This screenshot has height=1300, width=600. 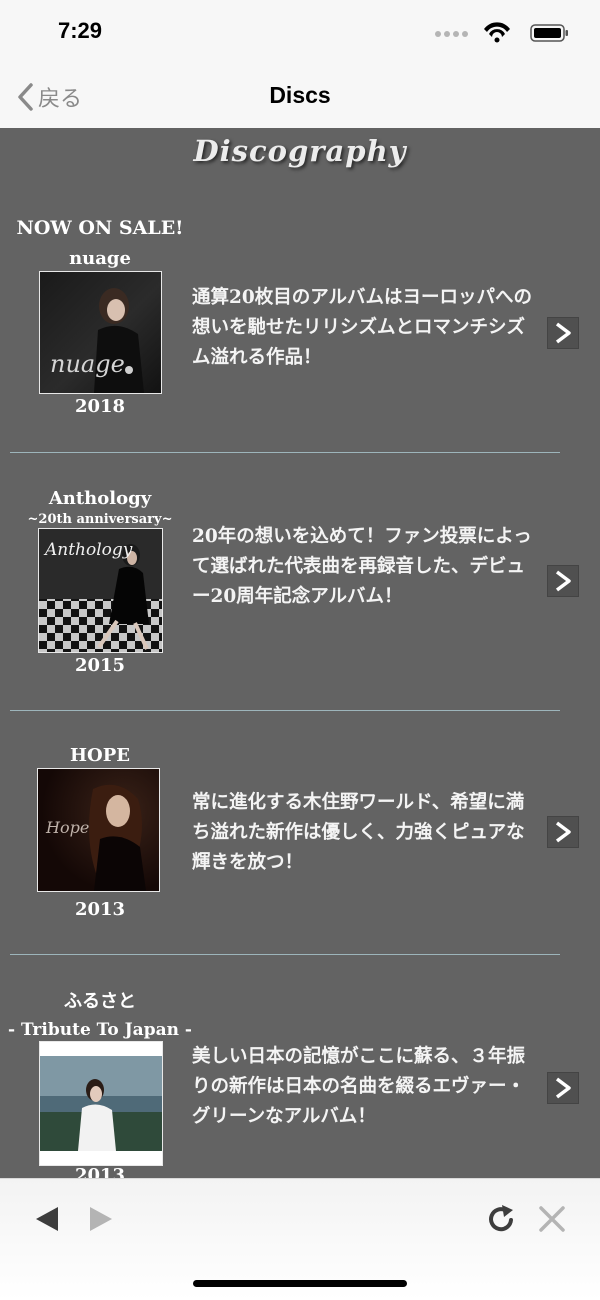 I want to click on triangle-right-icon, so click(x=101, y=1219).